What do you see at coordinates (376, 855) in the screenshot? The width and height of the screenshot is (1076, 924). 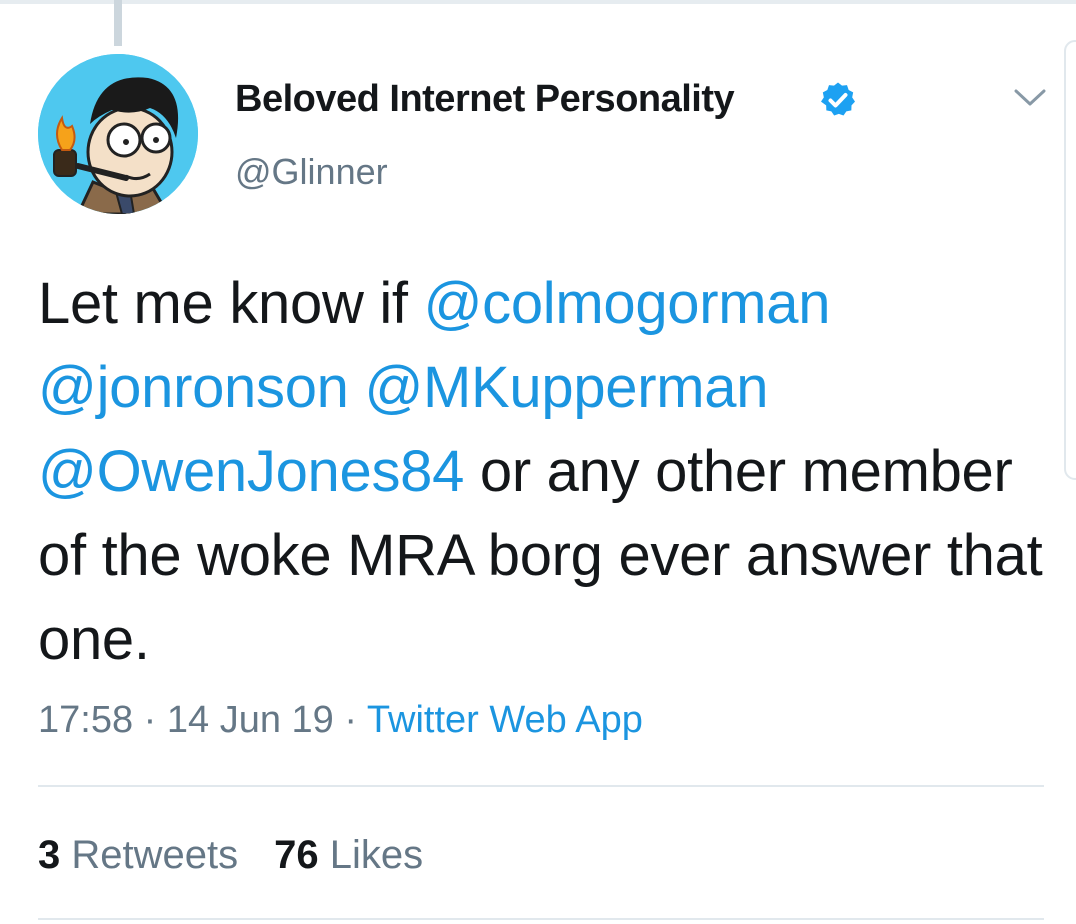 I see `likes-label: Likes` at bounding box center [376, 855].